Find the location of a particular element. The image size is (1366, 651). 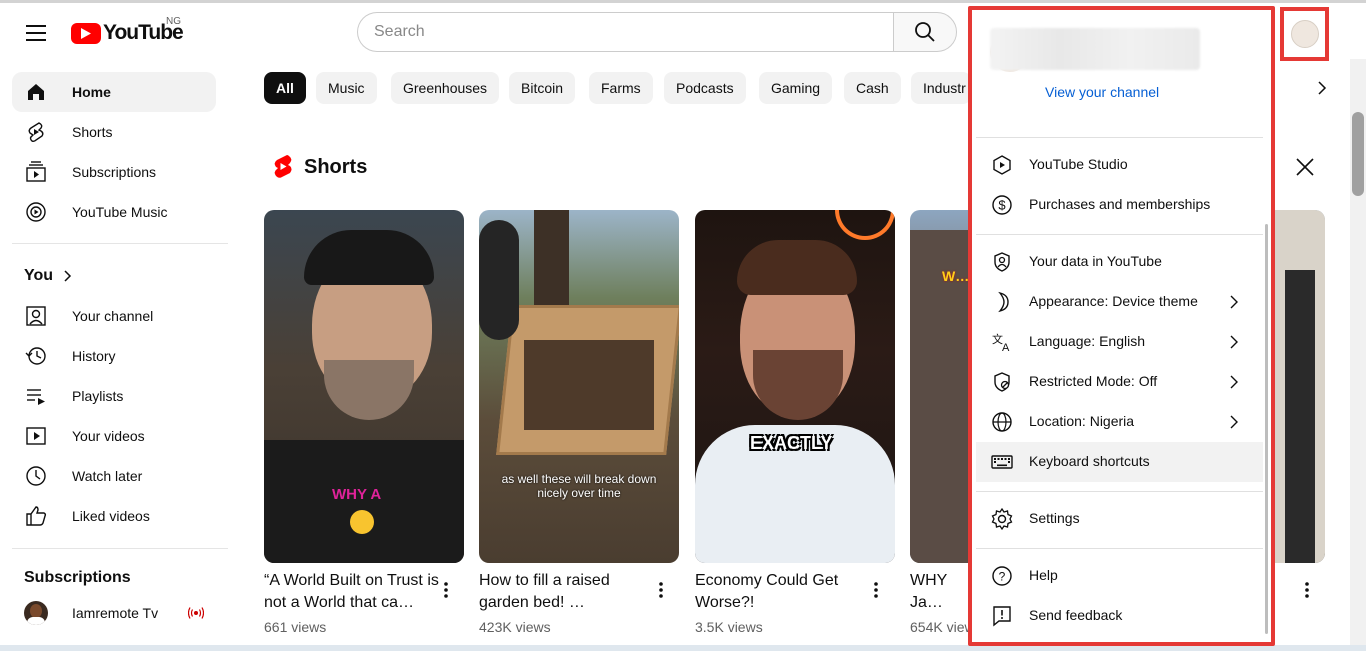

shelf-title-text: Shorts is located at coordinates (336, 166).